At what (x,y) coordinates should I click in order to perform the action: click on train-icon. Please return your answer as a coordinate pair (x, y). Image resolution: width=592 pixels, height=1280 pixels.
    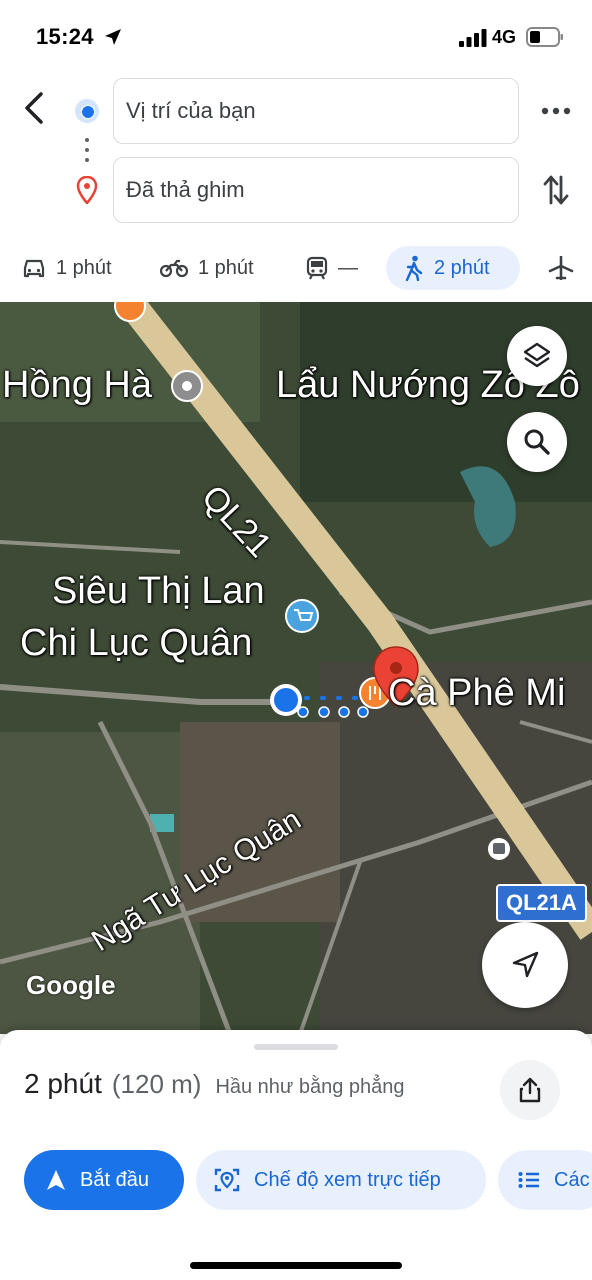
    Looking at the image, I should click on (317, 268).